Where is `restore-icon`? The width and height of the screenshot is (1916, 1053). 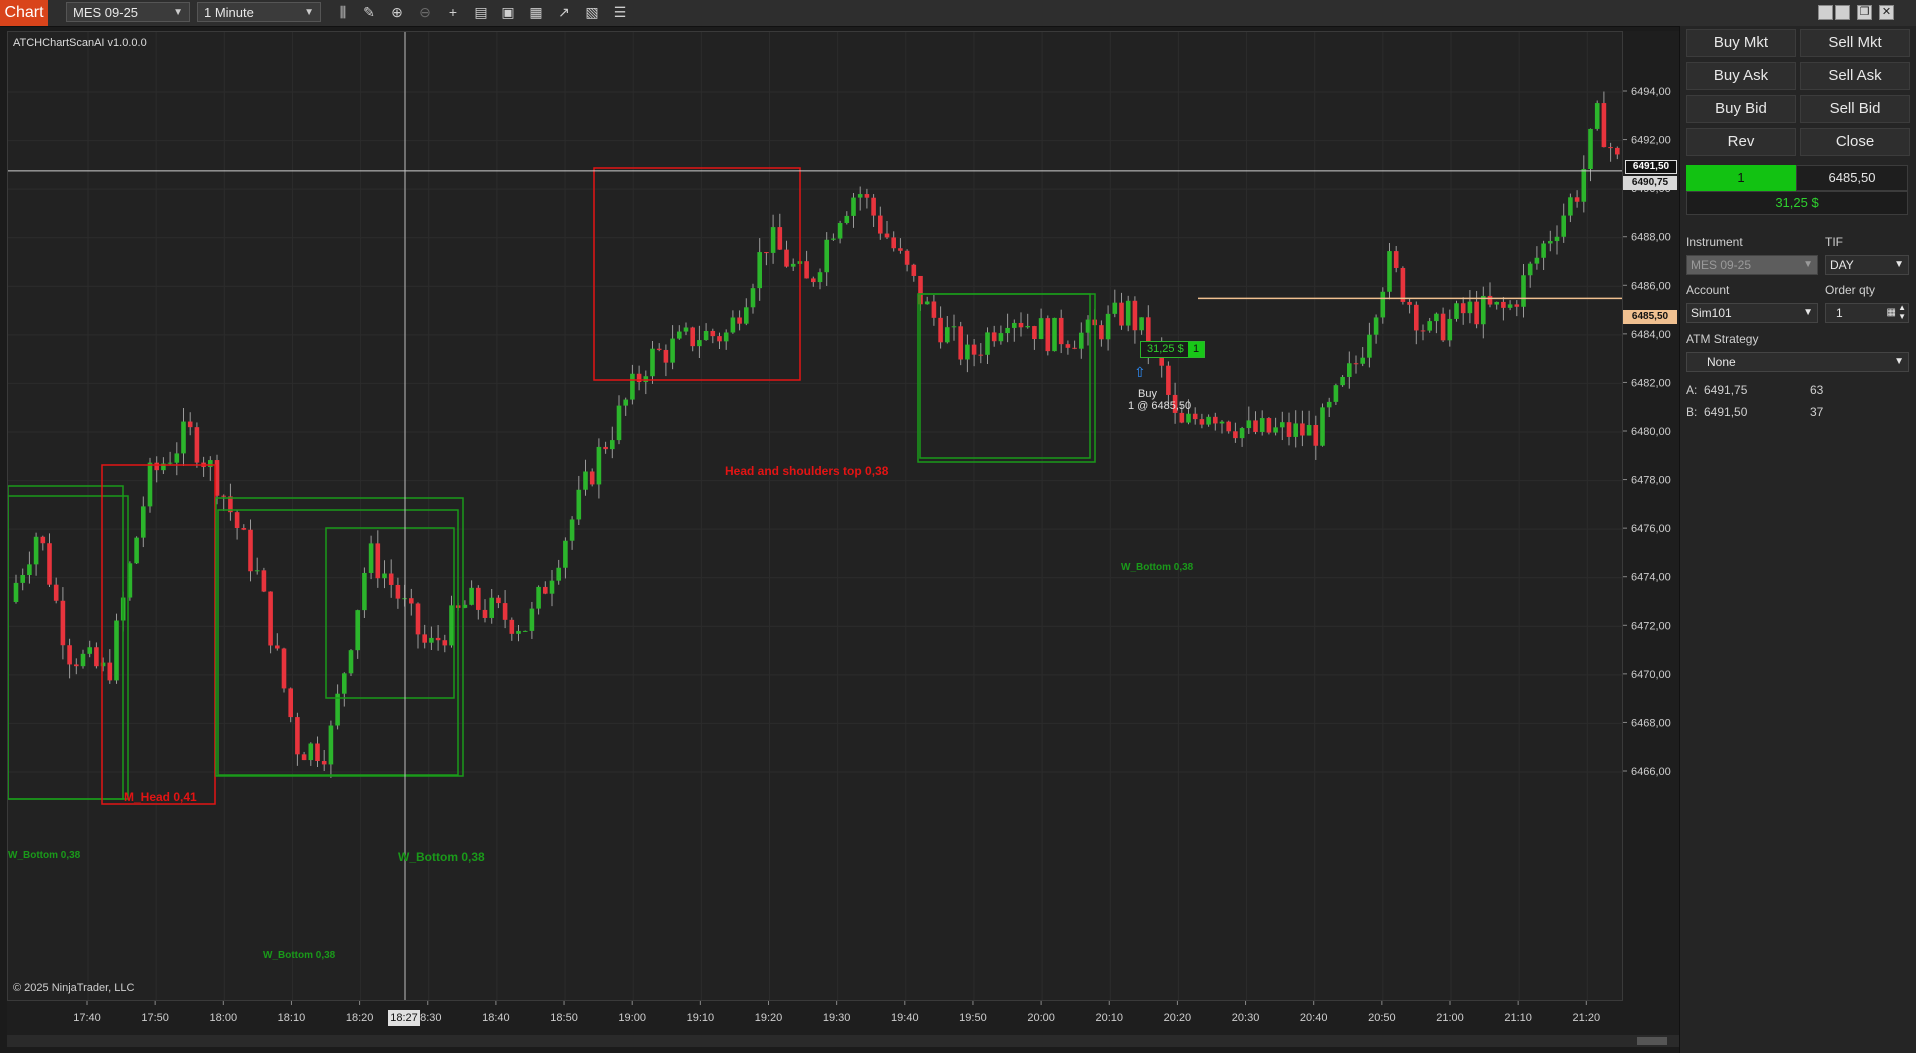
restore-icon is located at coordinates (1842, 12).